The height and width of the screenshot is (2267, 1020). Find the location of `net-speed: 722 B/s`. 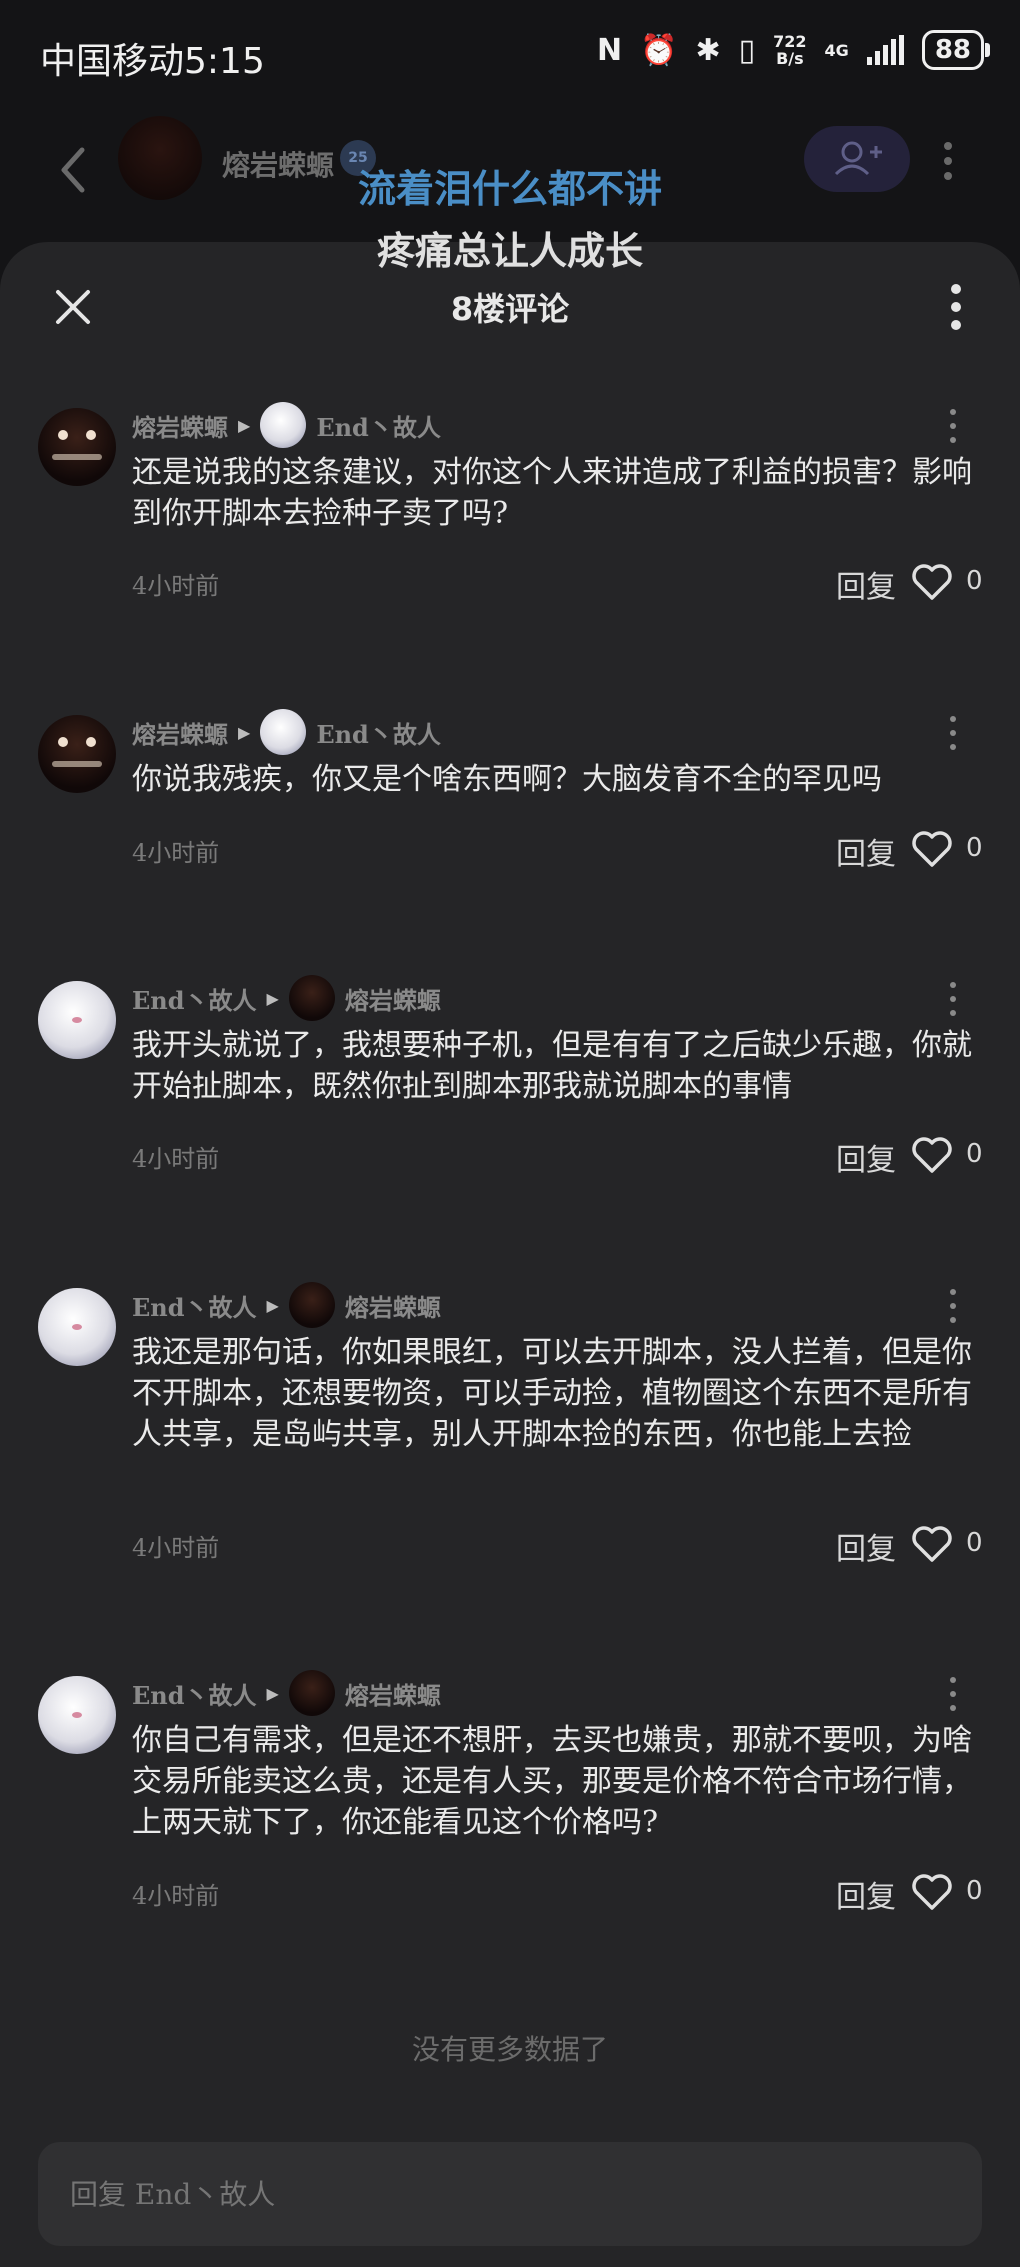

net-speed: 722 B/s is located at coordinates (790, 50).